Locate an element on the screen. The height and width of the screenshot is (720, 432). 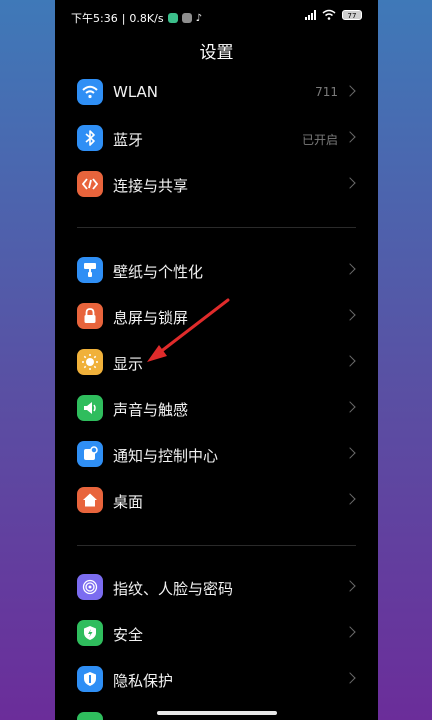
settings-item-label: 蓝牙 is located at coordinates (128, 140).